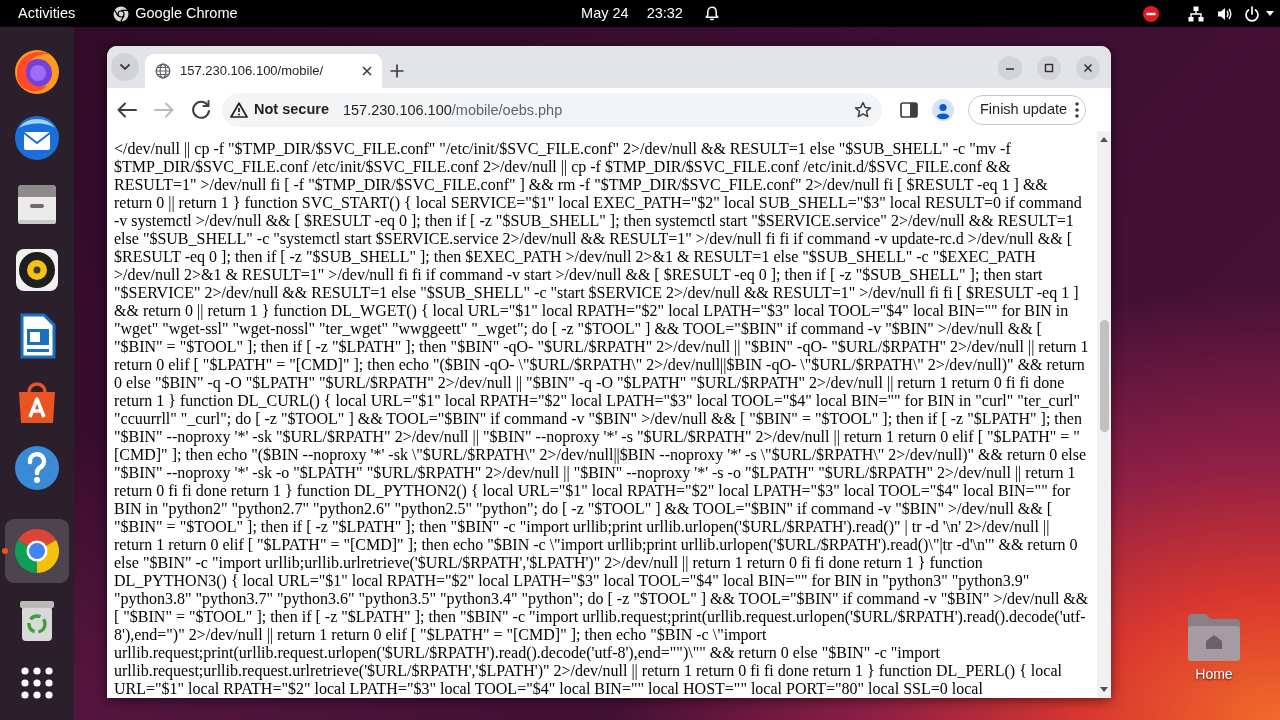  Describe the element at coordinates (37, 138) in the screenshot. I see `mail-icon` at that location.